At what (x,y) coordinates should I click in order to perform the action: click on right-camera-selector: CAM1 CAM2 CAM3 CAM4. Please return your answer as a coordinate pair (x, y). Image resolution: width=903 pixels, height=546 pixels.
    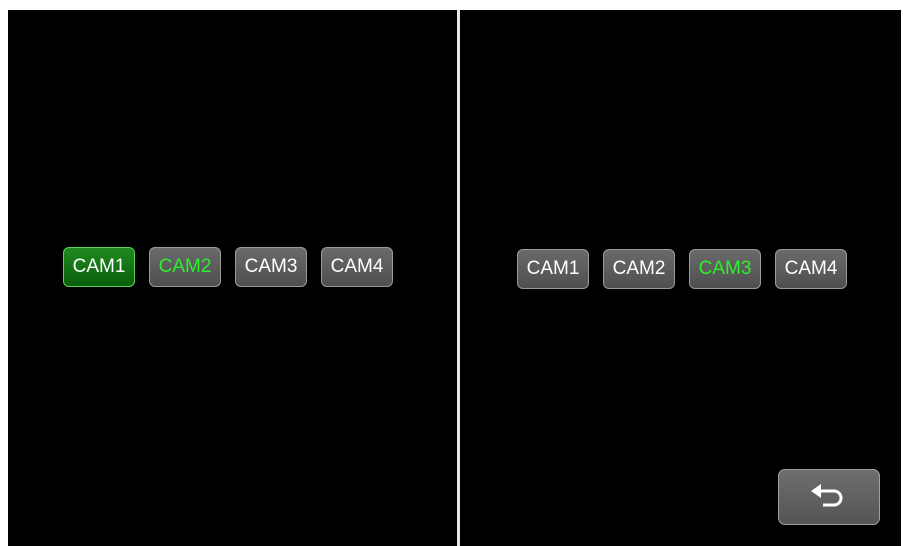
    Looking at the image, I should click on (682, 269).